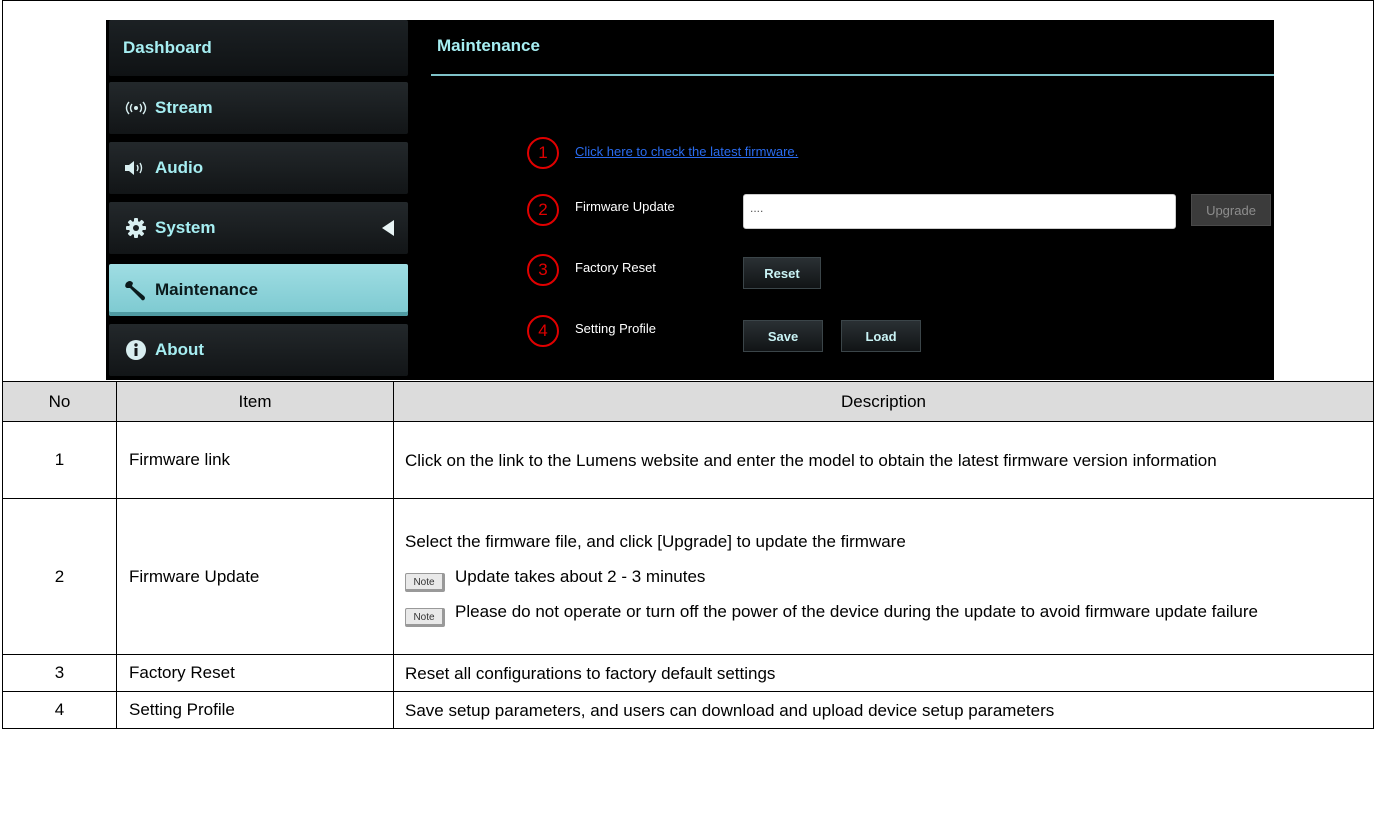 The width and height of the screenshot is (1375, 826). Describe the element at coordinates (136, 350) in the screenshot. I see `info-icon` at that location.